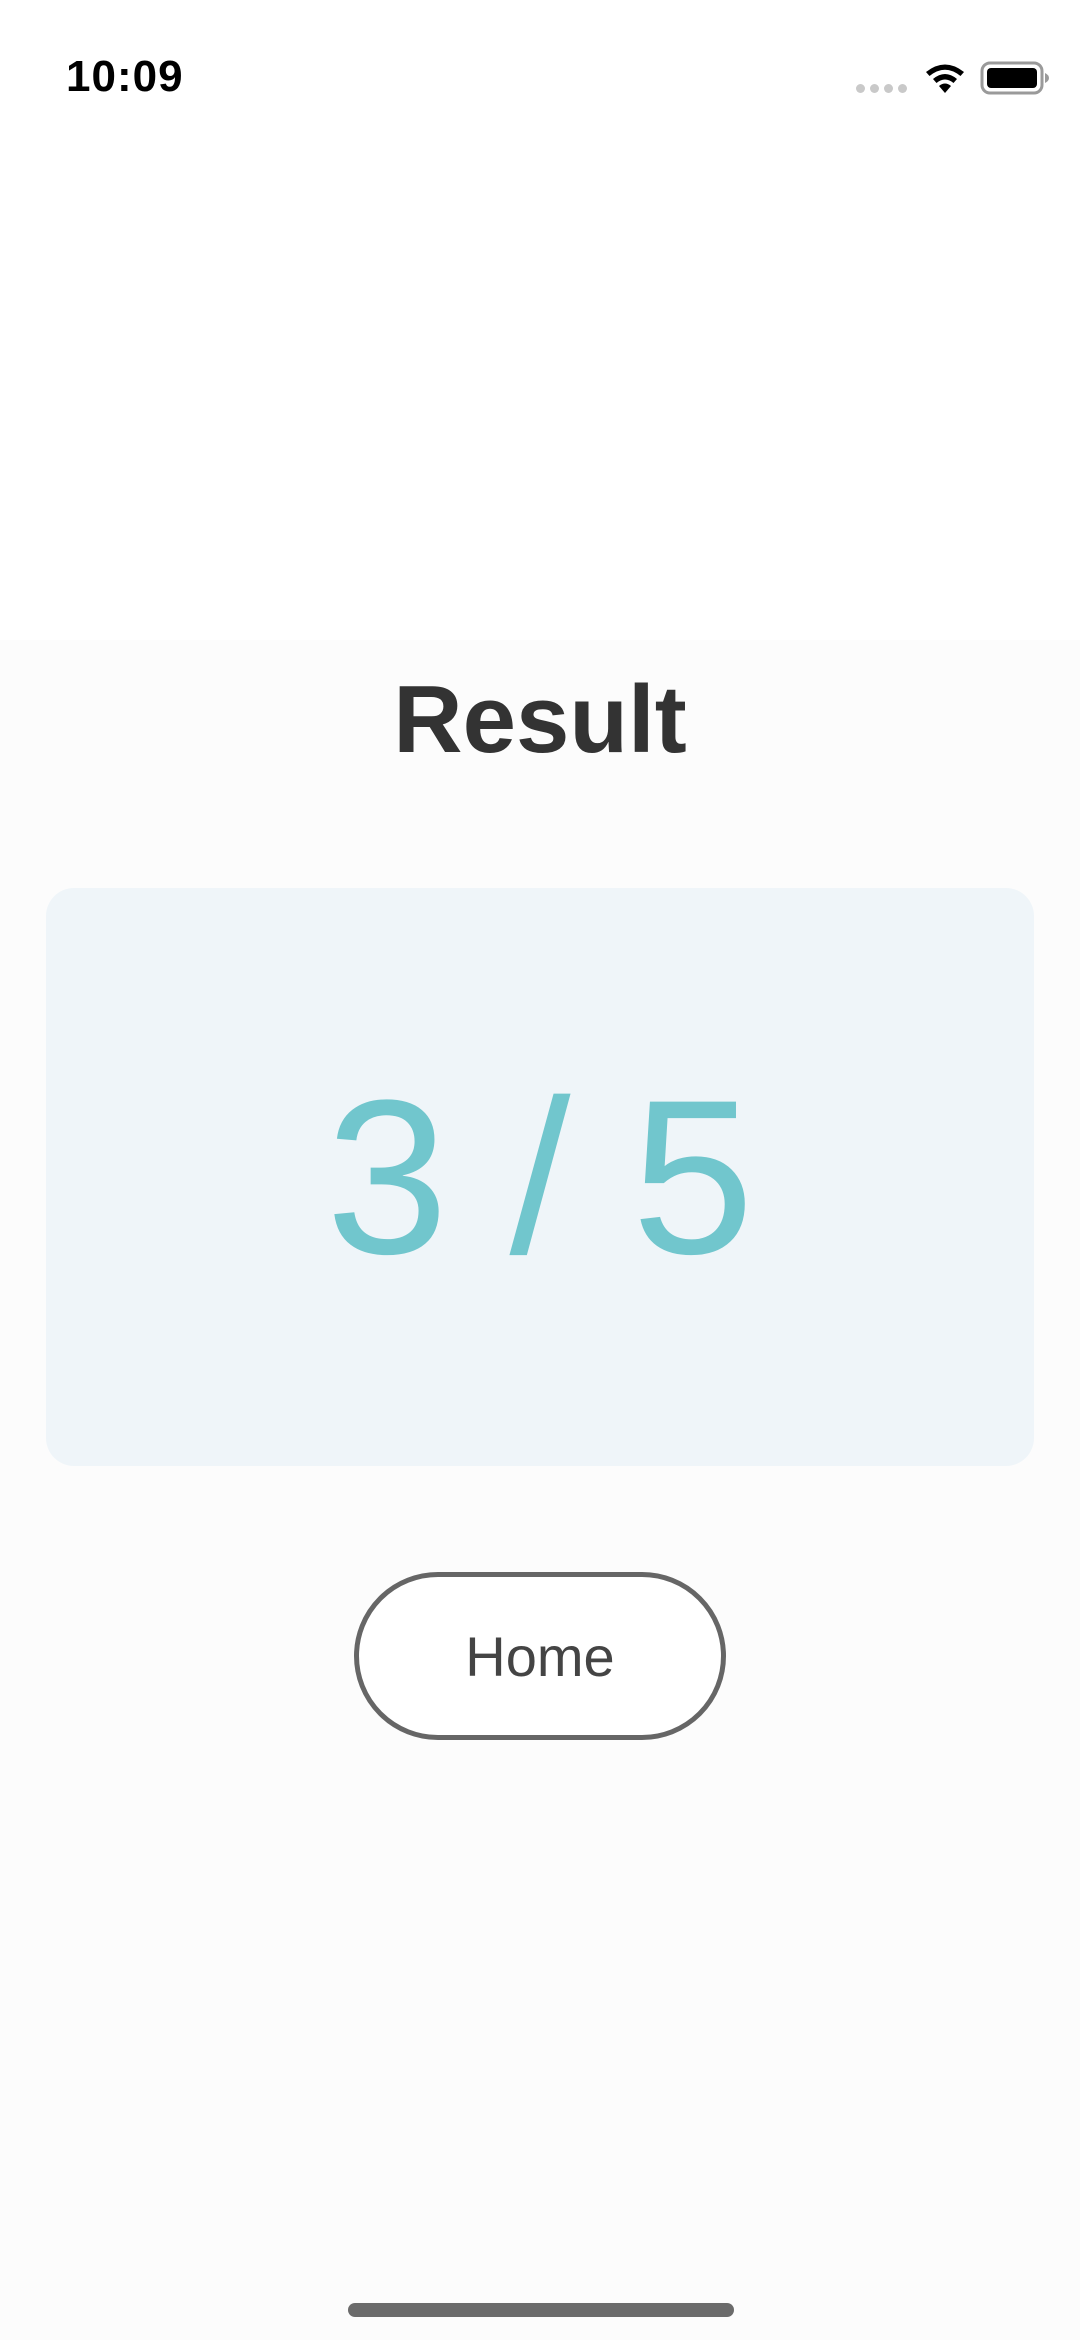  I want to click on score-value: 3 / 5, so click(540, 1177).